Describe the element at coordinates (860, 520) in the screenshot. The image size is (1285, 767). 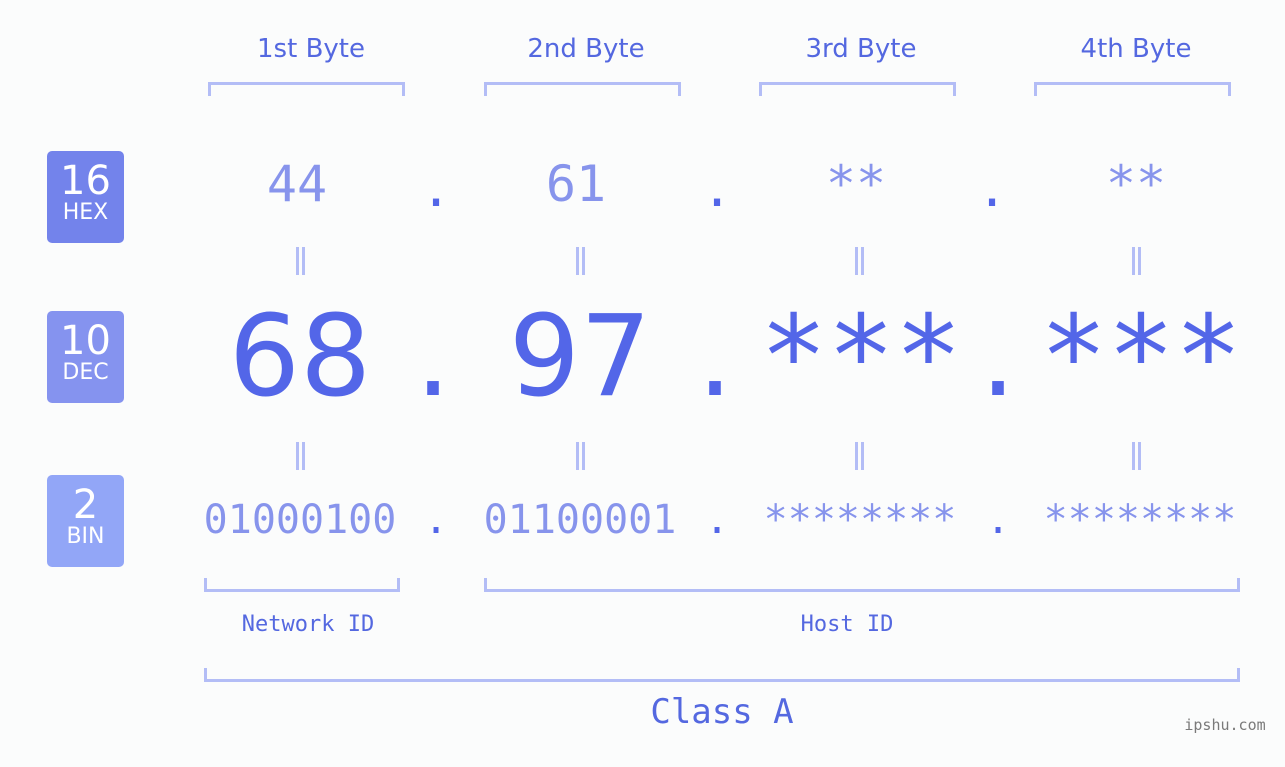
I see `bin-byte-3: ********` at that location.